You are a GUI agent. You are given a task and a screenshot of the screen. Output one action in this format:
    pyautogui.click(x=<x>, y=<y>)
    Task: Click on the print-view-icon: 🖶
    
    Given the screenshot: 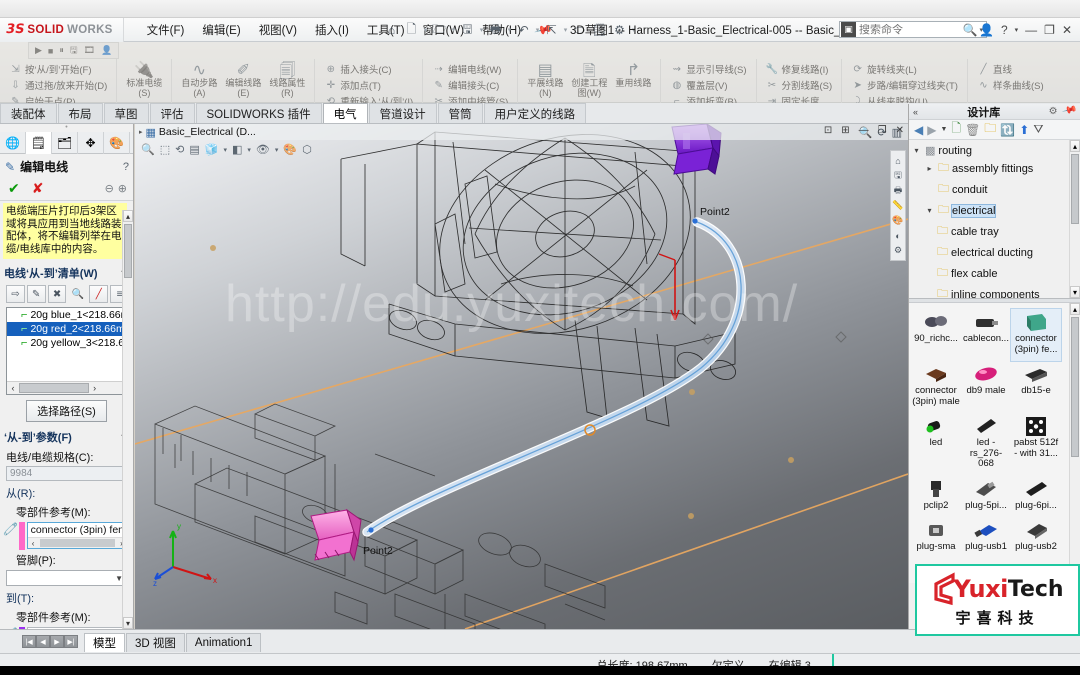 What is the action you would take?
    pyautogui.click(x=898, y=190)
    